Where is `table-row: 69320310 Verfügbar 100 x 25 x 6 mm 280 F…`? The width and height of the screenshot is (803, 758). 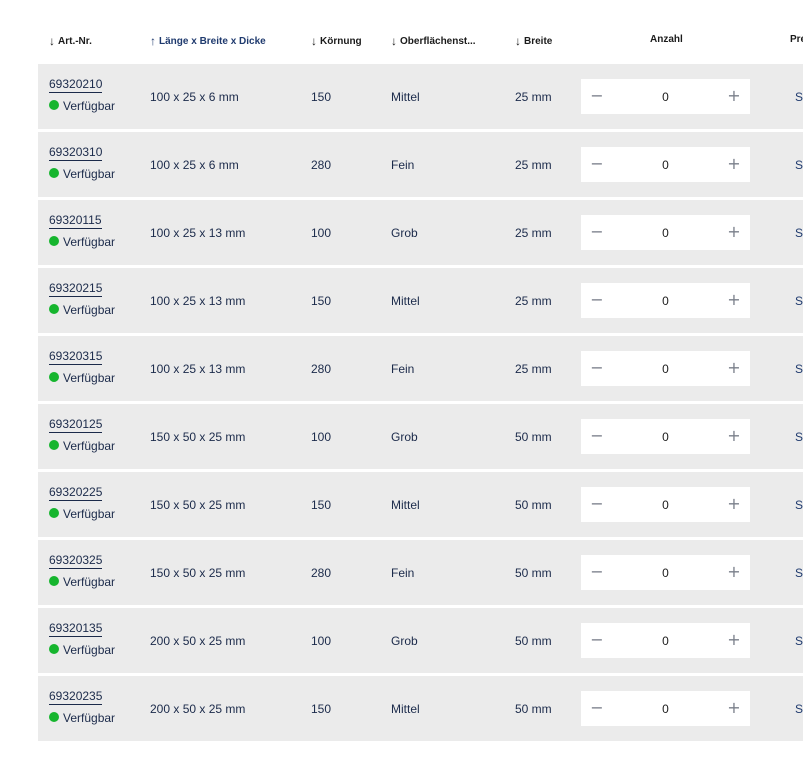
table-row: 69320310 Verfügbar 100 x 25 x 6 mm 280 F… is located at coordinates (420, 164).